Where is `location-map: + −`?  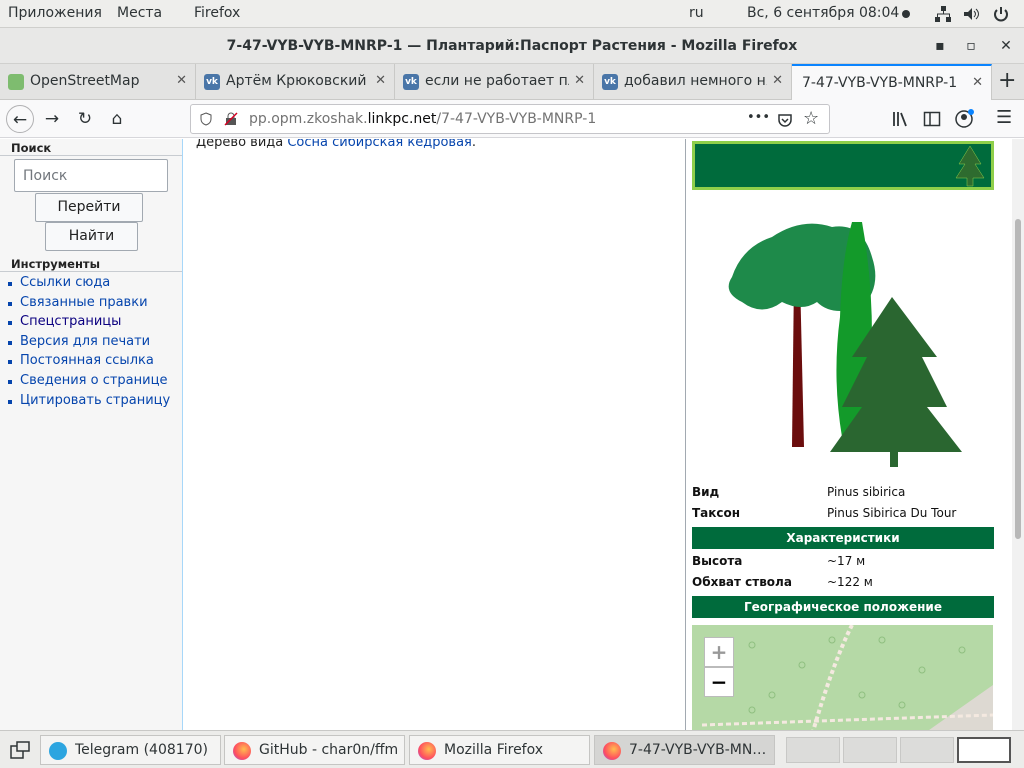 location-map: + − is located at coordinates (842, 677).